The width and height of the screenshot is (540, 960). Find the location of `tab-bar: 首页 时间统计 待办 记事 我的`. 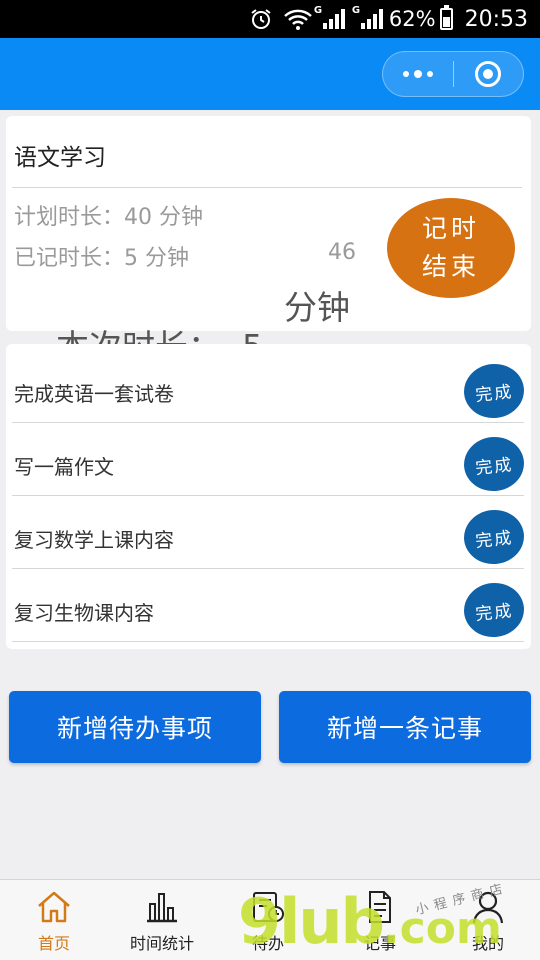

tab-bar: 首页 时间统计 待办 记事 我的 is located at coordinates (270, 919).